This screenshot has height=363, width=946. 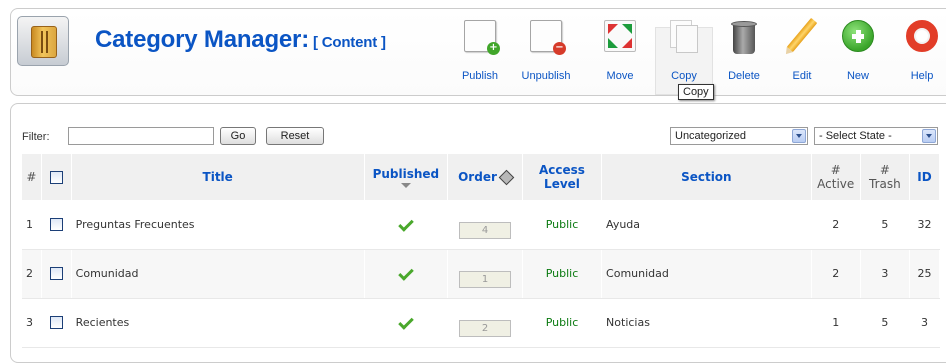 I want to click on col-active-line2: Active, so click(x=836, y=184).